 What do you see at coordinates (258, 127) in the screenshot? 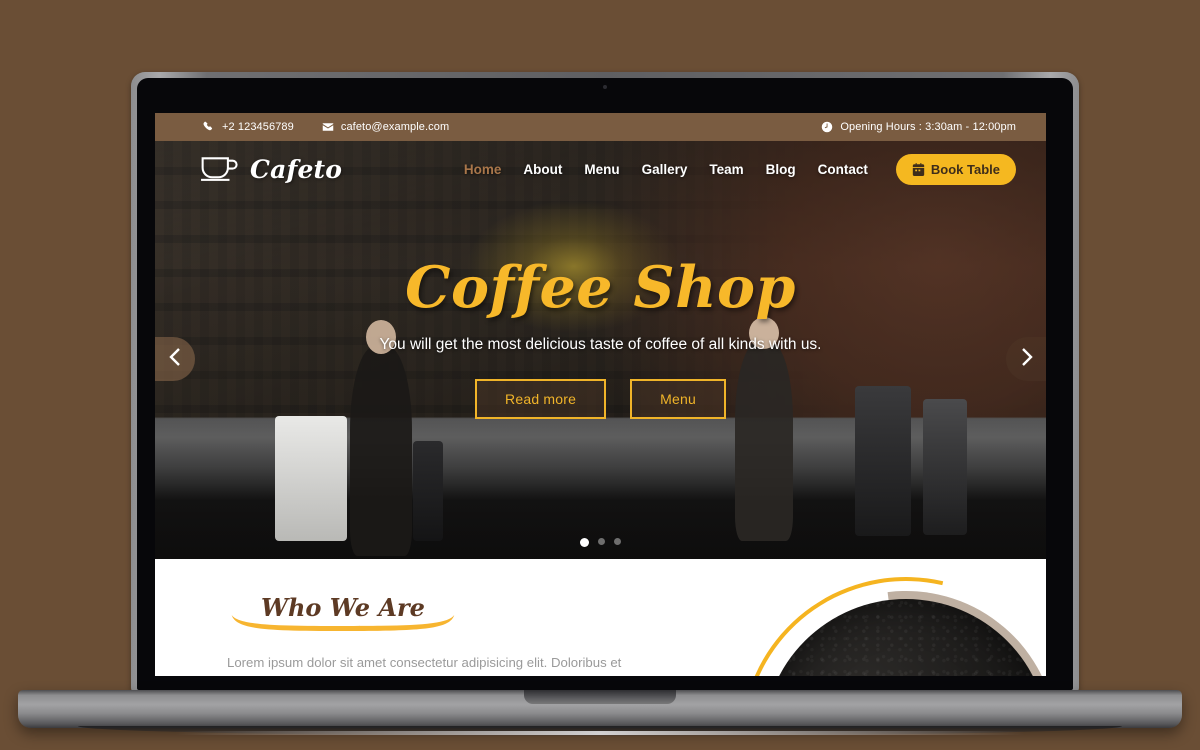
I see `phone-text: +2 123456789` at bounding box center [258, 127].